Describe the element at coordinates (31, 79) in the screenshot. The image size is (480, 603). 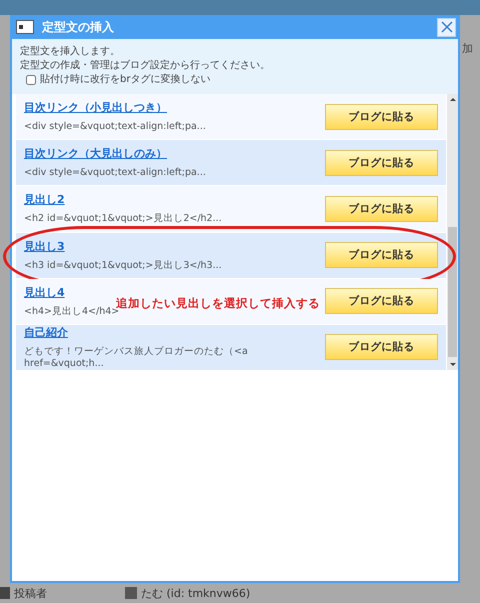
I see `checkbox` at that location.